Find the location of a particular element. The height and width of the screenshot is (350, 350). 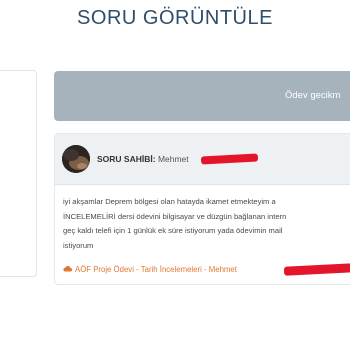

avatar-image is located at coordinates (76, 159).